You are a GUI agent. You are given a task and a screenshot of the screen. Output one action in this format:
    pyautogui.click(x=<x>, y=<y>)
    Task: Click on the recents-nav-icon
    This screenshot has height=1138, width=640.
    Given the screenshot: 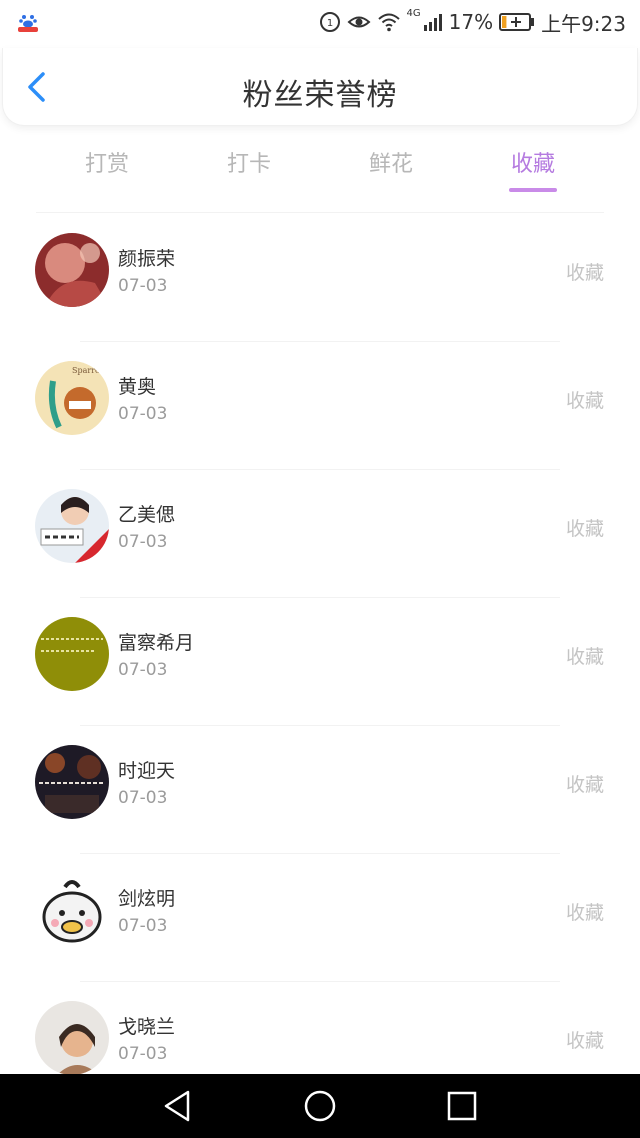 What is the action you would take?
    pyautogui.click(x=462, y=1106)
    